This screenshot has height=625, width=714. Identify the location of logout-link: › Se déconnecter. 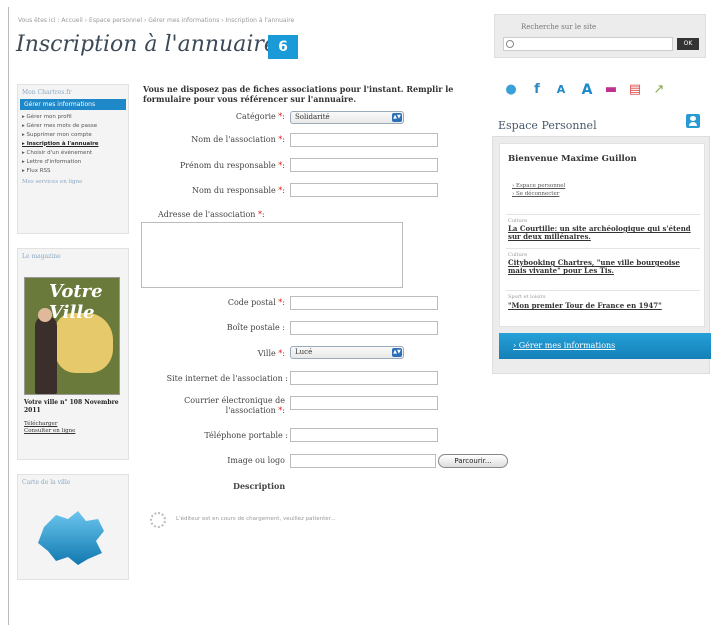
(538, 194).